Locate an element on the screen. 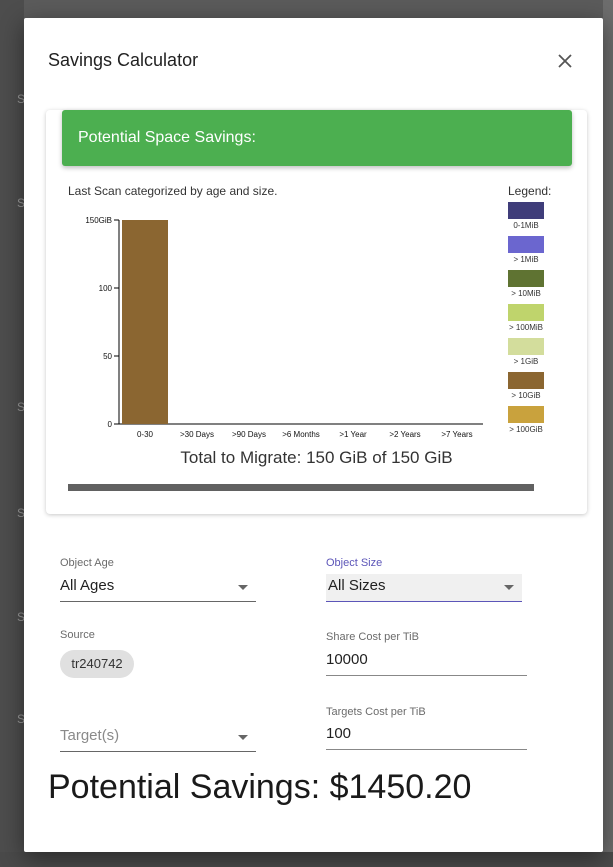  legend-item: > 10MiB is located at coordinates (526, 287).